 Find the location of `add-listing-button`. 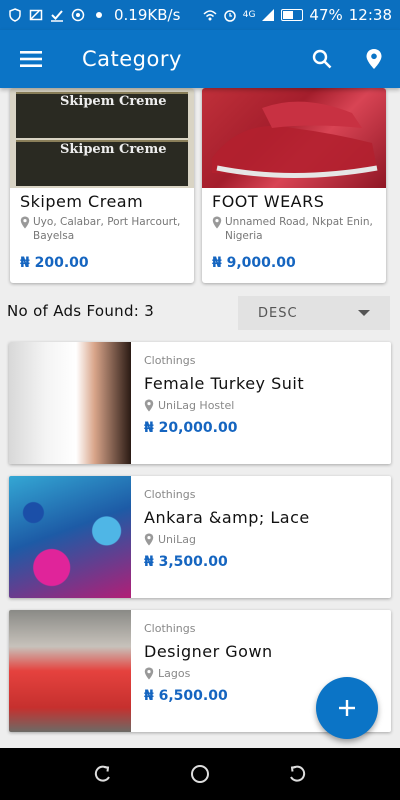

add-listing-button is located at coordinates (347, 708).